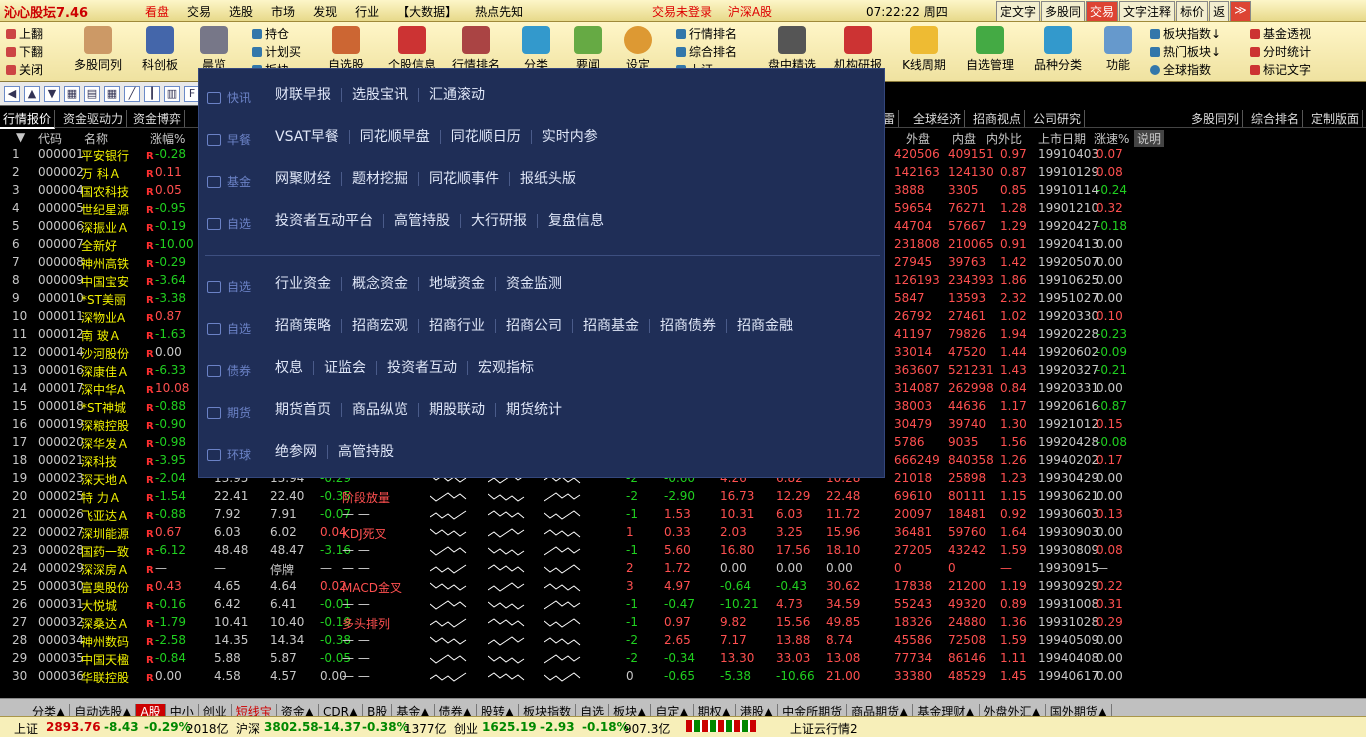  Describe the element at coordinates (536, 49) in the screenshot. I see `category-button: 分类` at that location.